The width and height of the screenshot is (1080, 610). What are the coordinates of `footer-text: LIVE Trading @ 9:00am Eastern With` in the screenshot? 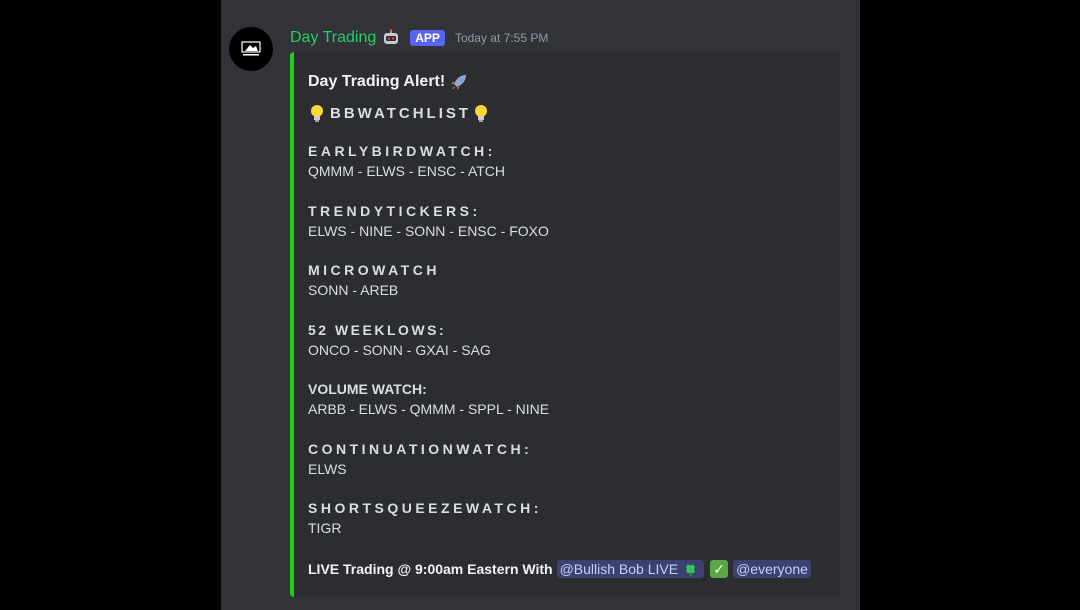 It's located at (430, 569).